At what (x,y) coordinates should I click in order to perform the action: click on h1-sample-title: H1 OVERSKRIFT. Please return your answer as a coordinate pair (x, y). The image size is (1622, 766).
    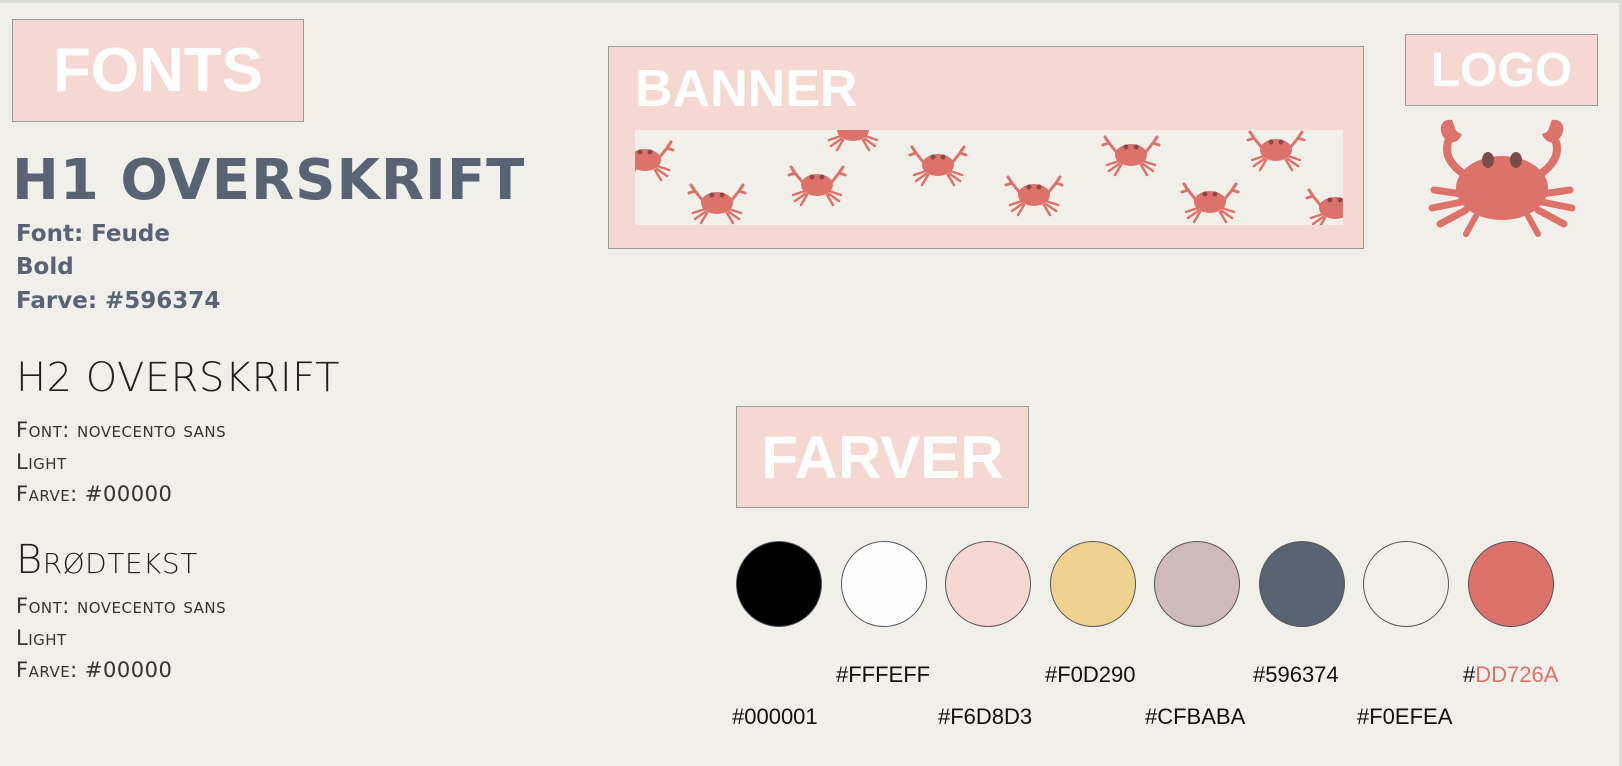
    Looking at the image, I should click on (269, 180).